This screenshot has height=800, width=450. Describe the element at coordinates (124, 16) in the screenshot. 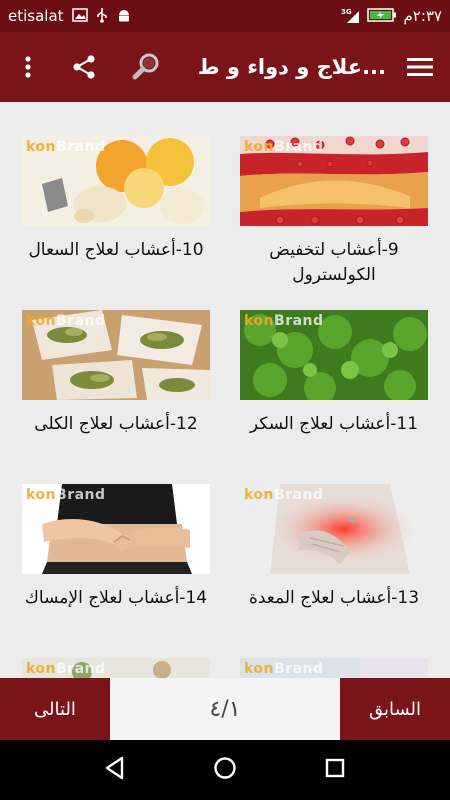

I see `android-icon` at that location.